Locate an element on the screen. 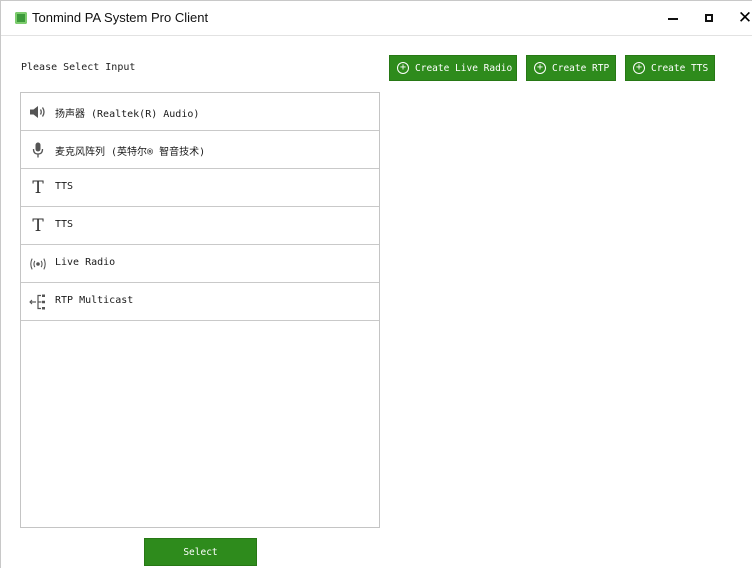 This screenshot has height=568, width=752. create-rtp-label: Create RTP is located at coordinates (581, 68).